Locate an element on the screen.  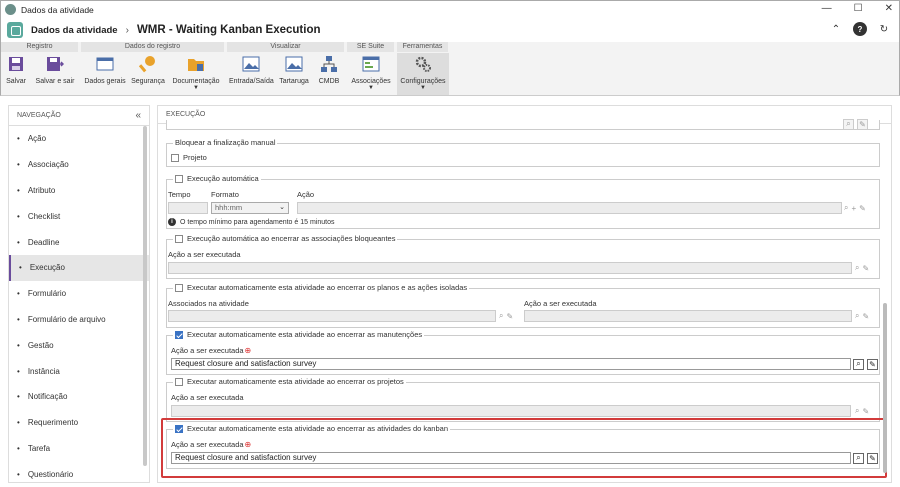
nav-item-label: Notificação is located at coordinates (47, 397).